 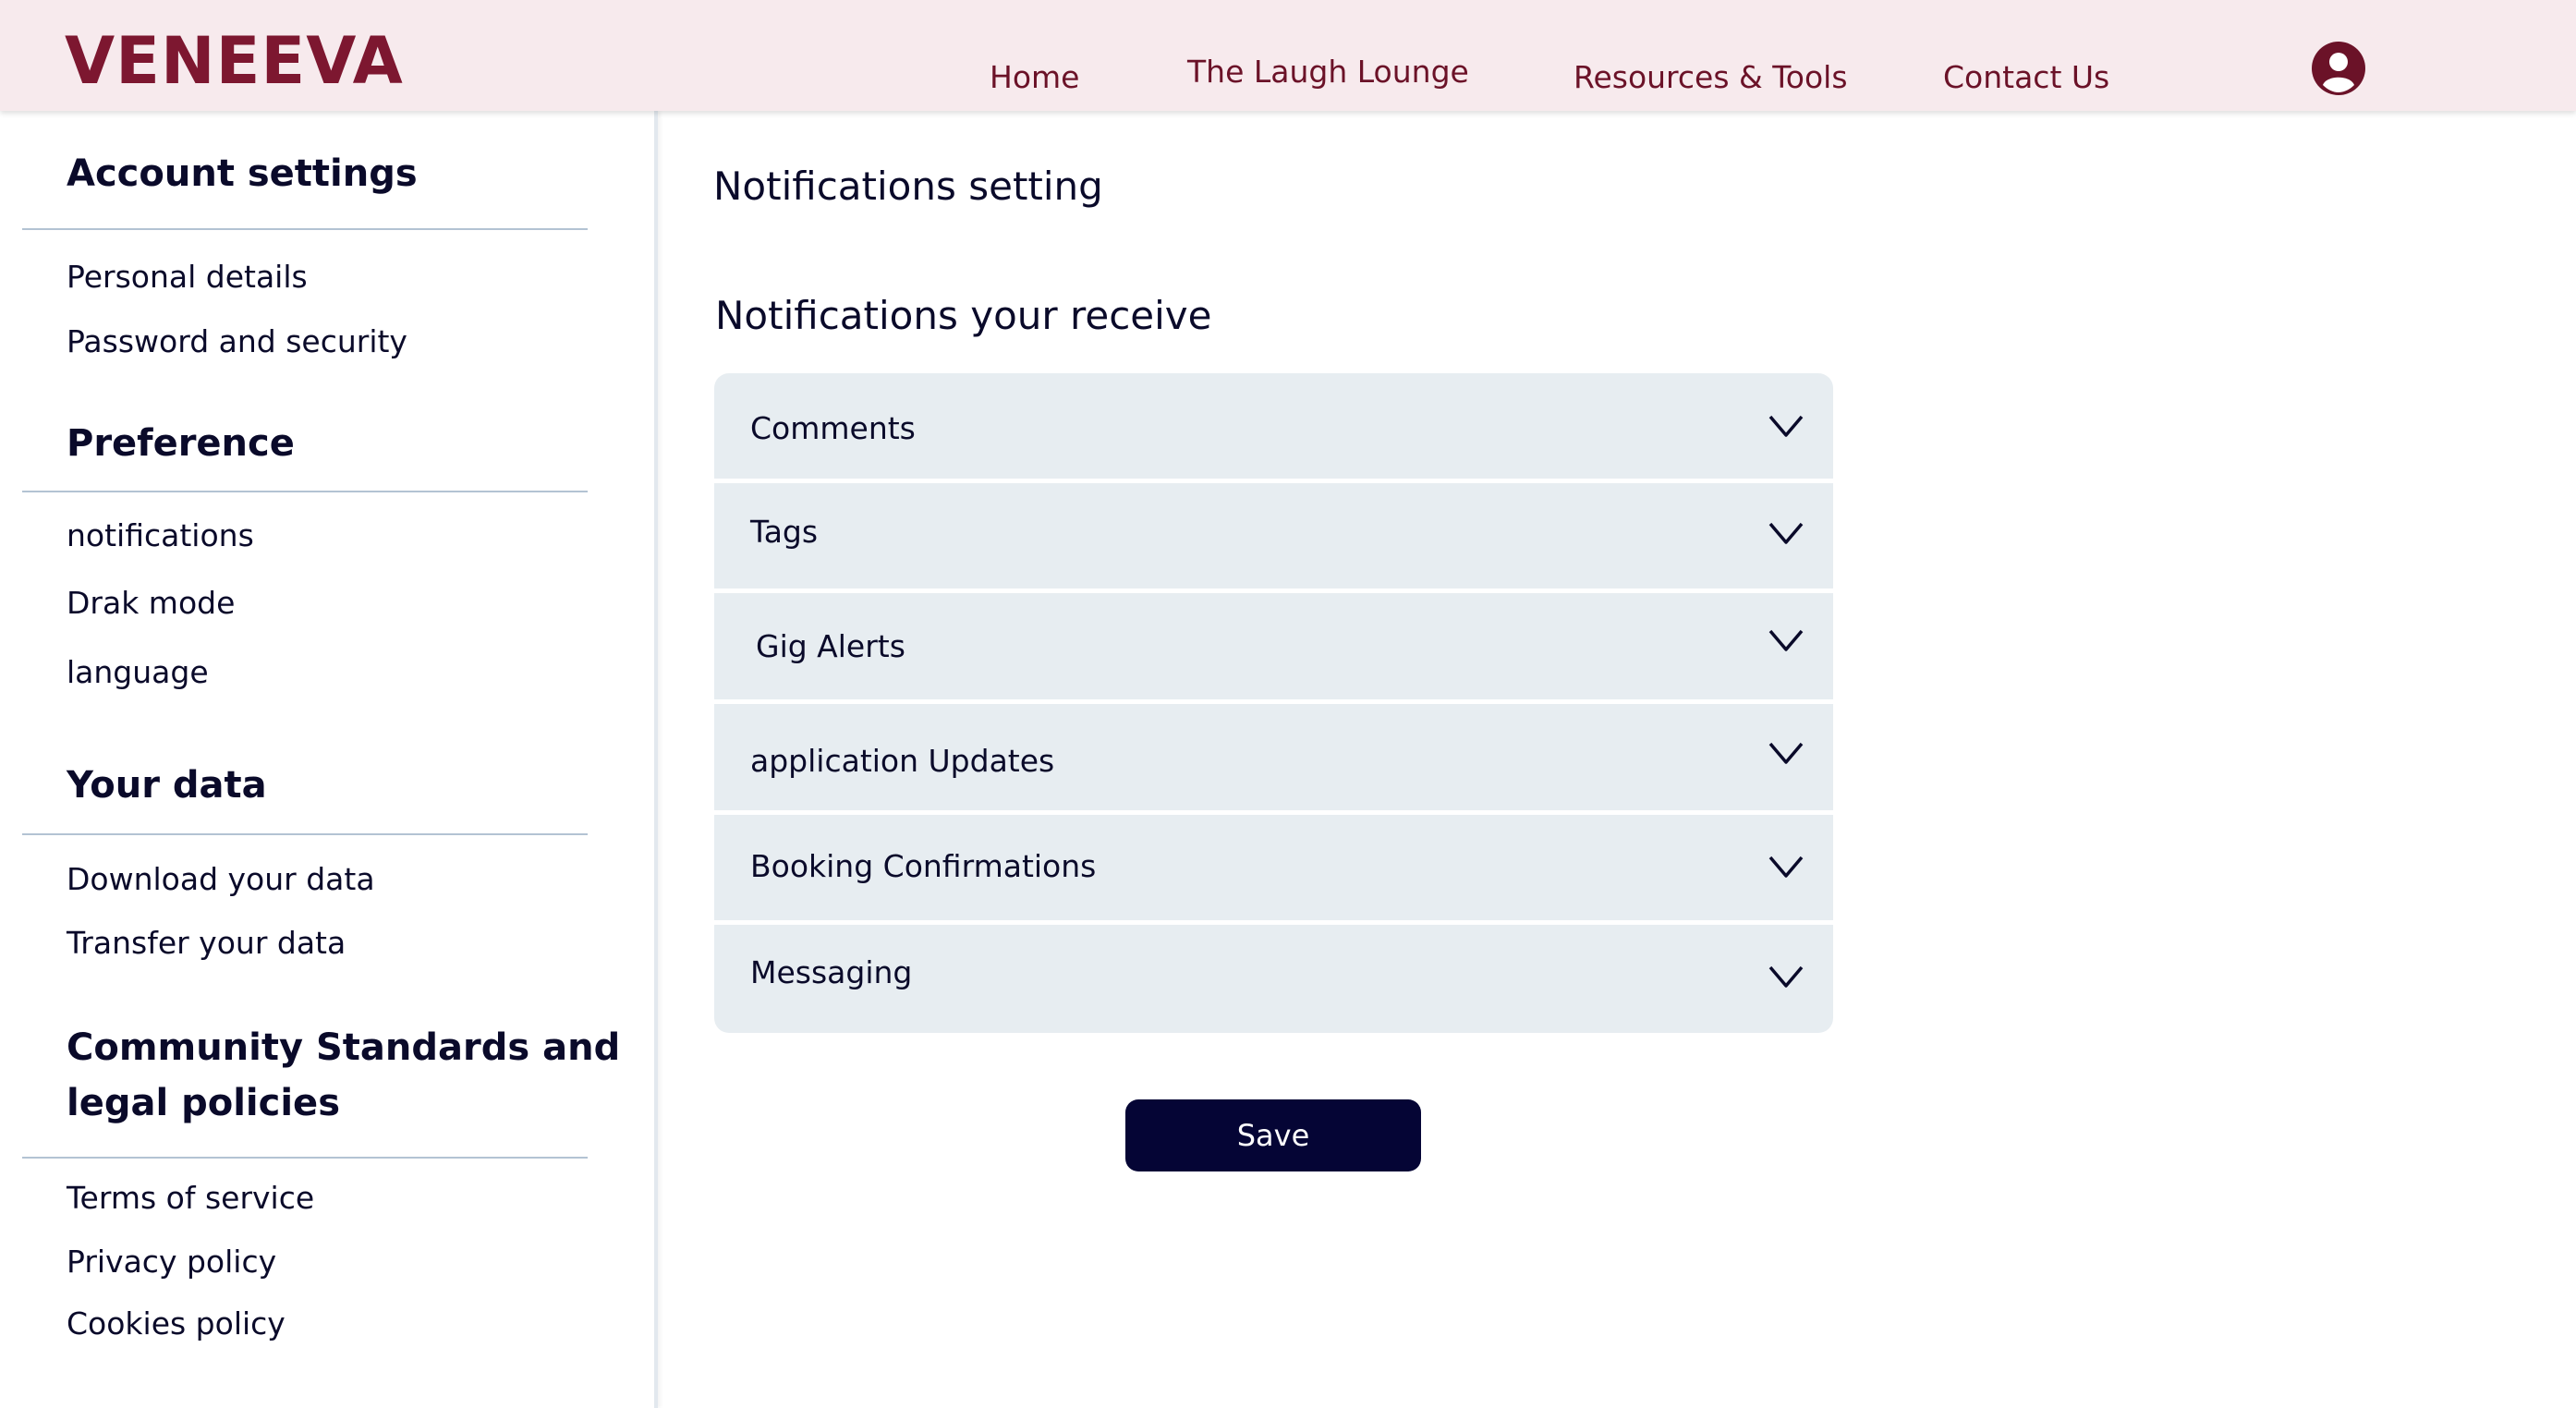 I want to click on page-title: Notifications setting, so click(x=908, y=186).